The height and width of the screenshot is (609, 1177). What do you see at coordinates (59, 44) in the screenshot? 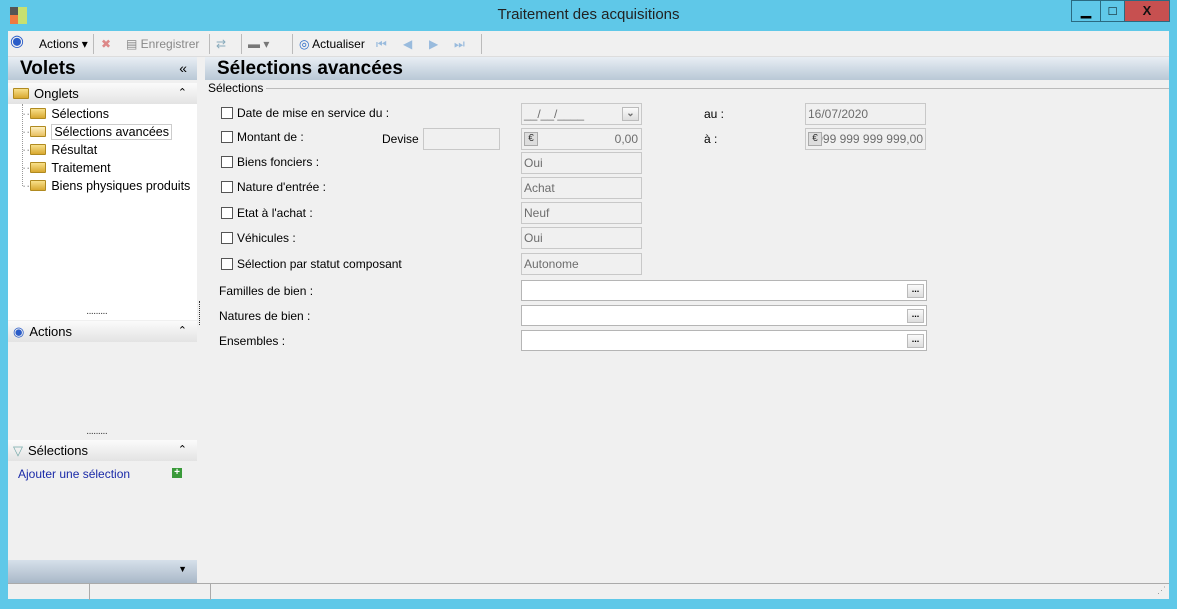
I see `actions-label: Actions` at bounding box center [59, 44].